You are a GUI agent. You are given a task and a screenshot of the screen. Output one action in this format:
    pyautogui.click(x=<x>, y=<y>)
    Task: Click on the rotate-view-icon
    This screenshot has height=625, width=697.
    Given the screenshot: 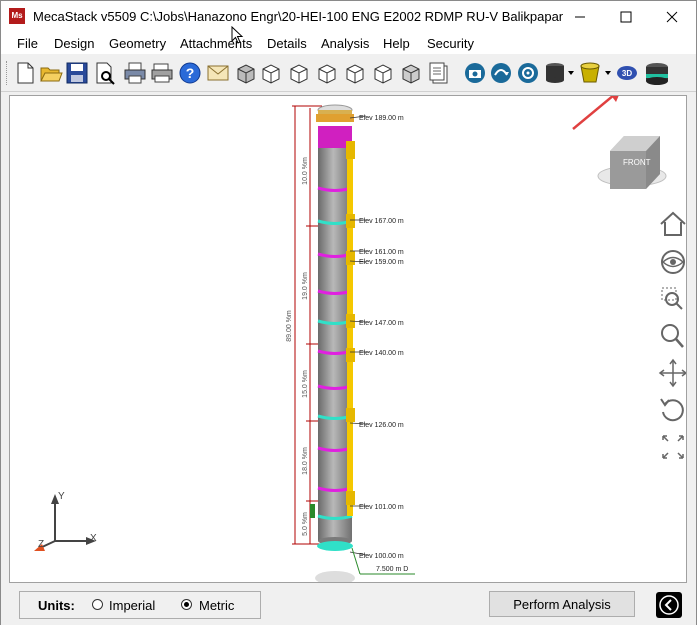 What is the action you would take?
    pyautogui.click(x=501, y=73)
    